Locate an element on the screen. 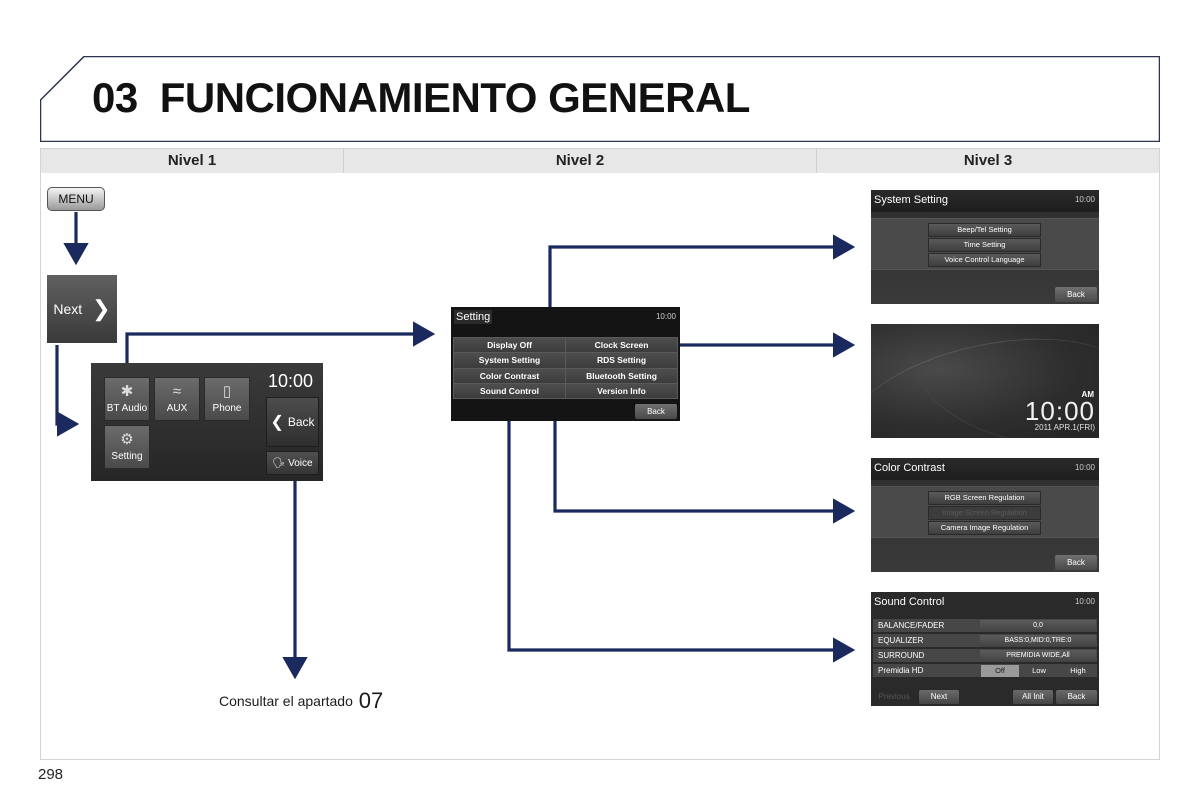  option-camera-image-regulation: Camera Image Regulation is located at coordinates (984, 528).